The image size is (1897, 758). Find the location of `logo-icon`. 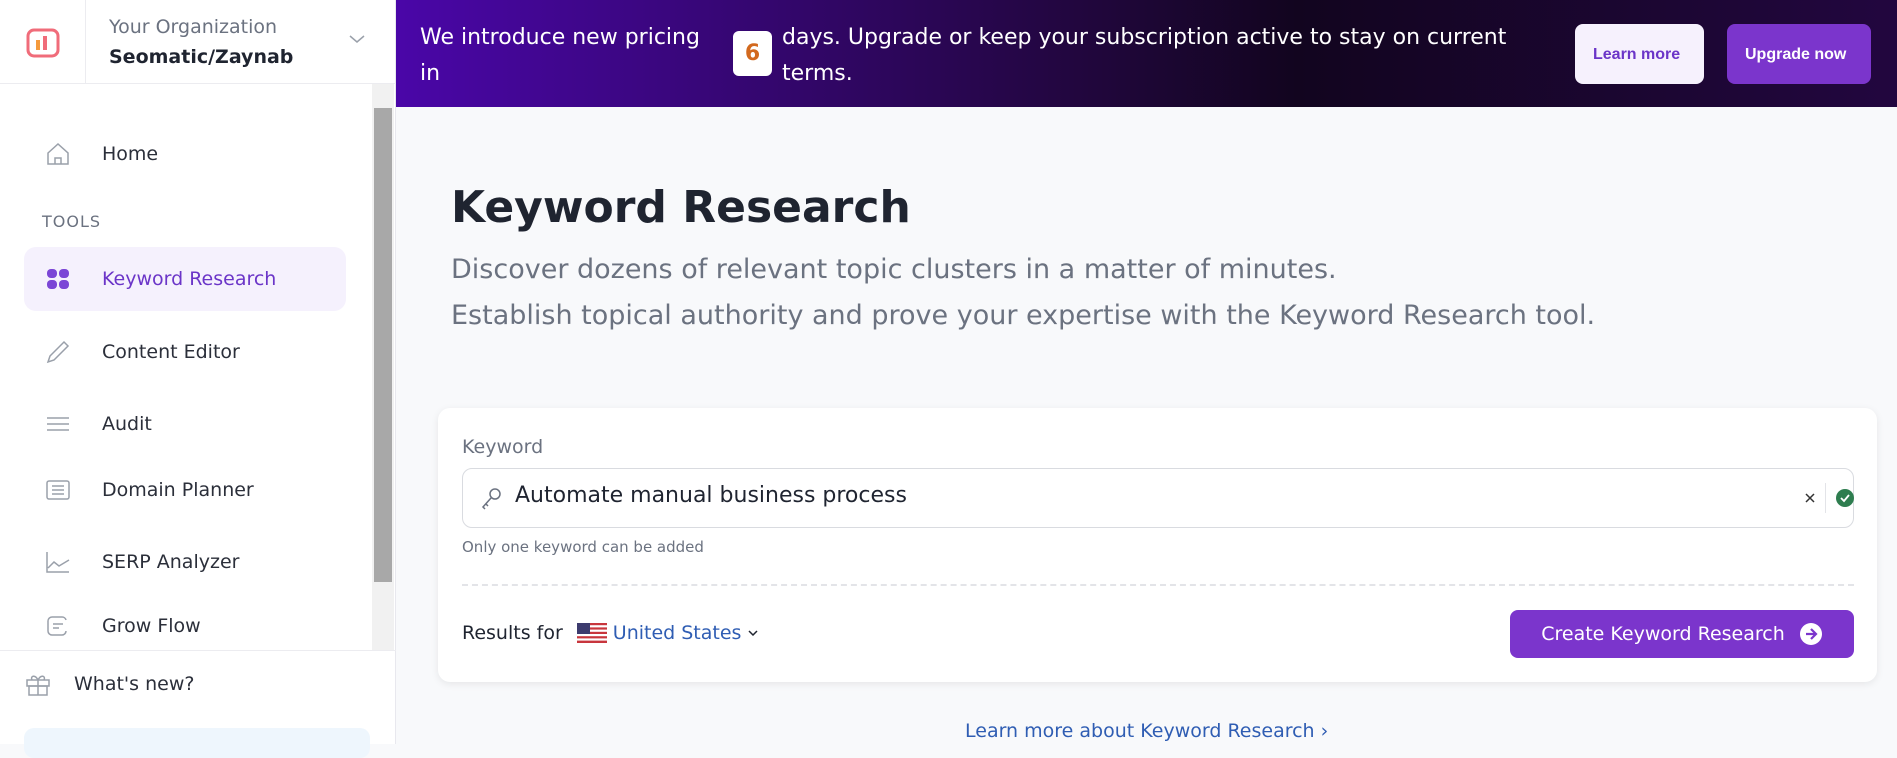

logo-icon is located at coordinates (43, 43).